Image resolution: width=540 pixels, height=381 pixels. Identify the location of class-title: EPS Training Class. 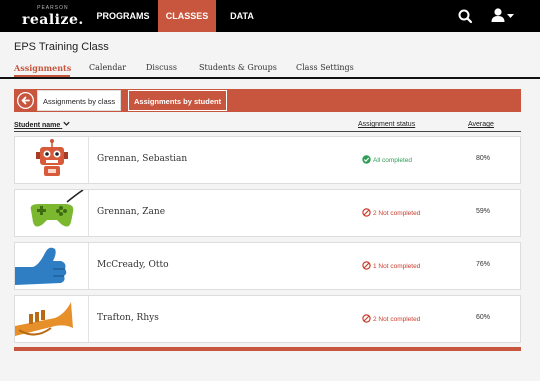
(61, 47).